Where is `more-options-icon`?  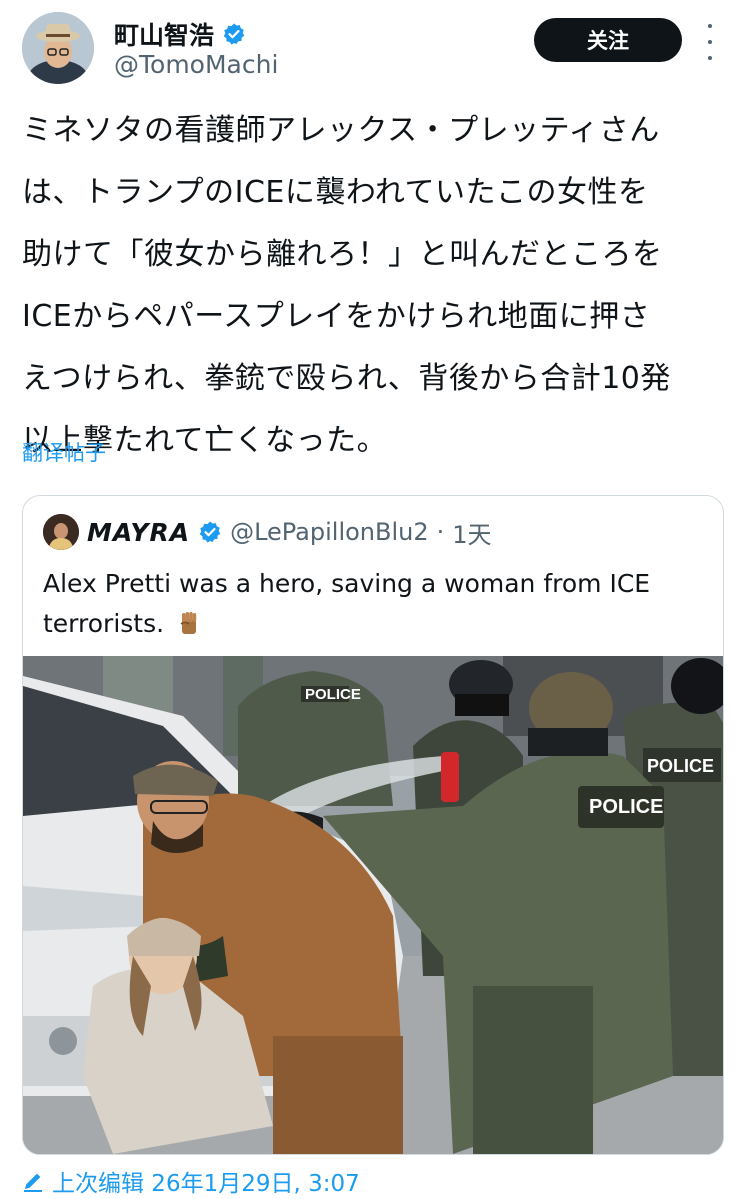
more-options-icon is located at coordinates (710, 42).